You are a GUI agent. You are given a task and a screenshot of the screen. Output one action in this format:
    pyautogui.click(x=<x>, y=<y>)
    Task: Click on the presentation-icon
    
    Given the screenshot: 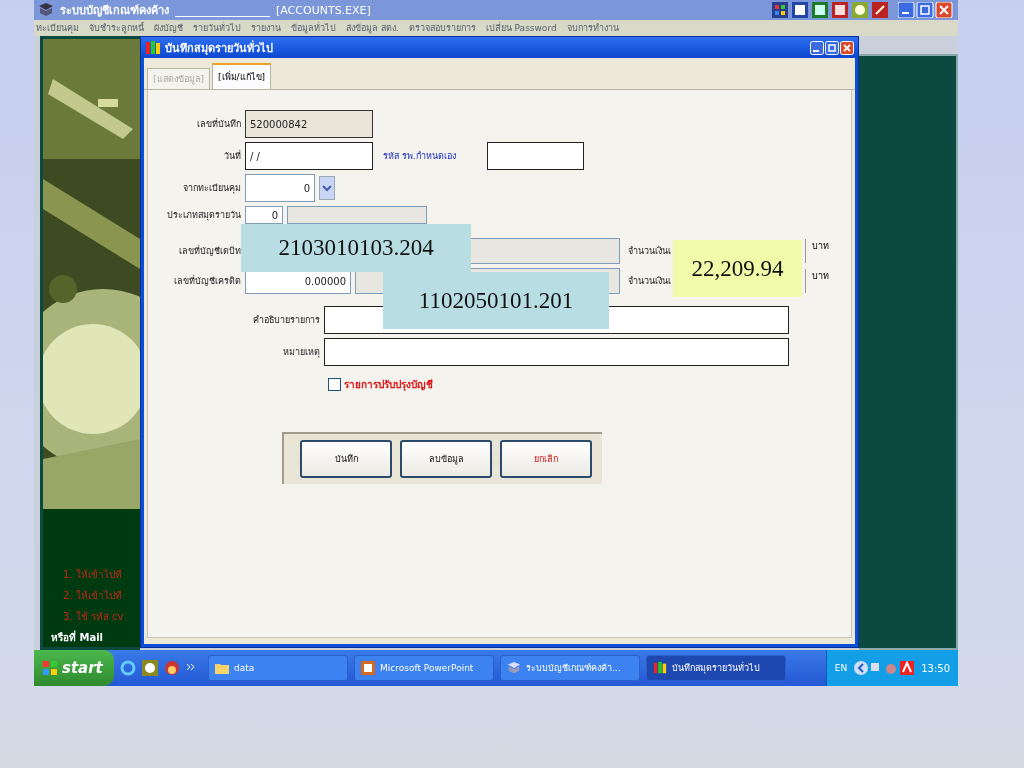 What is the action you would take?
    pyautogui.click(x=368, y=668)
    